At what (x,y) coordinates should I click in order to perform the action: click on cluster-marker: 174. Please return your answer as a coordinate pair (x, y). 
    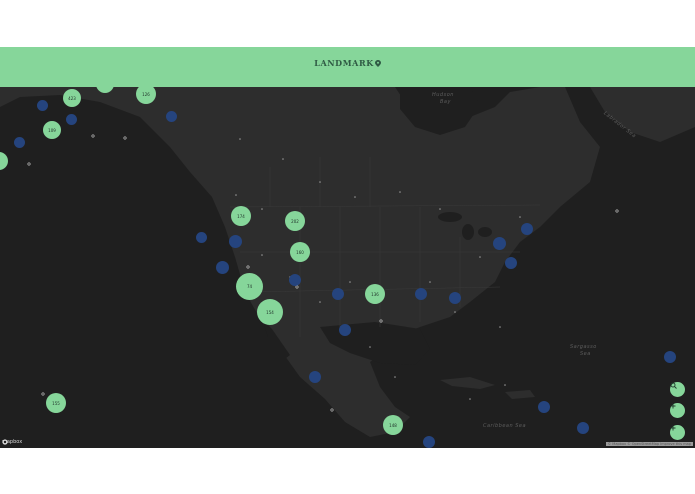
    Looking at the image, I should click on (241, 216).